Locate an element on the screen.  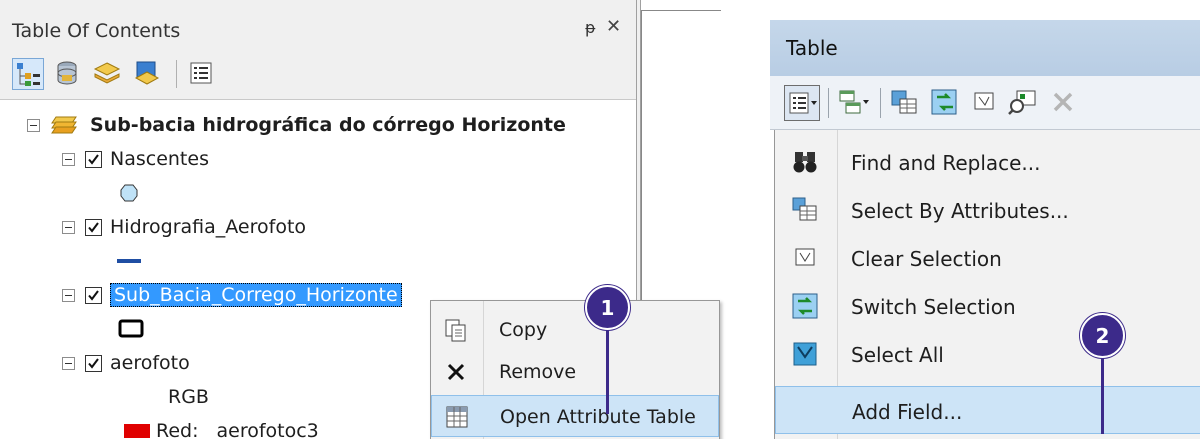
layer-context-menu: Copy Remove Open Attribute Table is located at coordinates (575, 369).